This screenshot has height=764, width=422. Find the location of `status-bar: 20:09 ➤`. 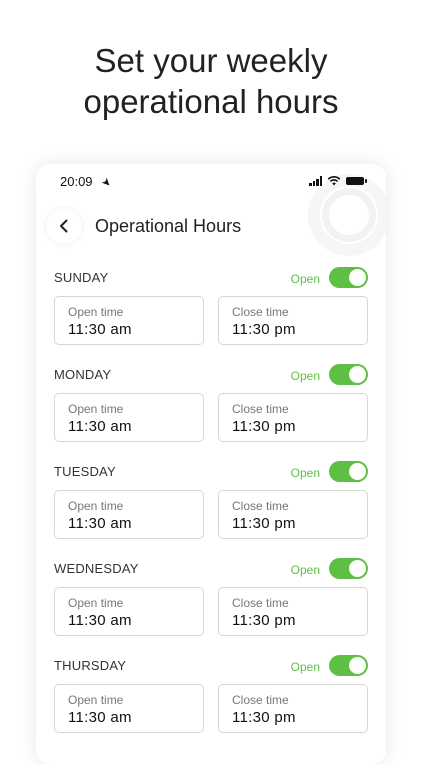

status-bar: 20:09 ➤ is located at coordinates (87, 182).